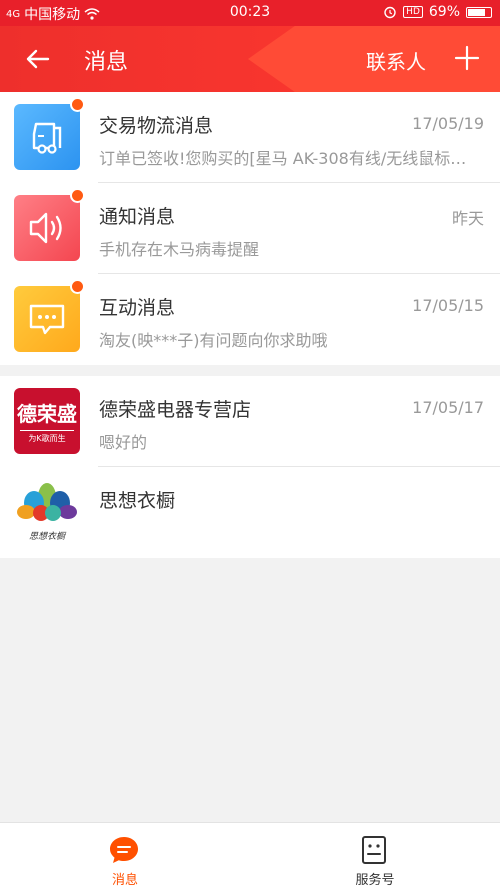 This screenshot has width=500, height=889. What do you see at coordinates (250, 59) in the screenshot?
I see `nav-bar: 消息 联系人` at bounding box center [250, 59].